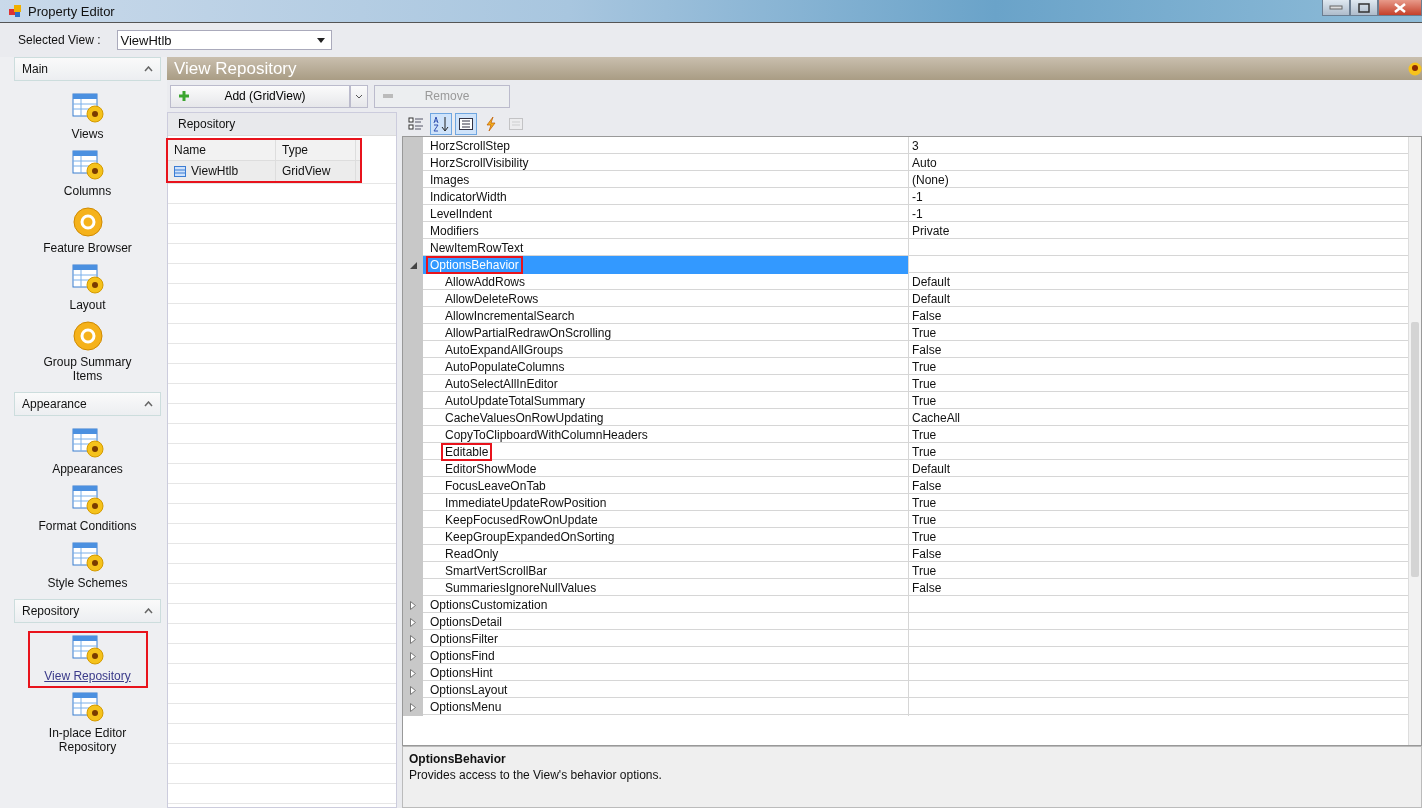  Describe the element at coordinates (466, 622) in the screenshot. I see `property-name: OptionsDetail` at that location.